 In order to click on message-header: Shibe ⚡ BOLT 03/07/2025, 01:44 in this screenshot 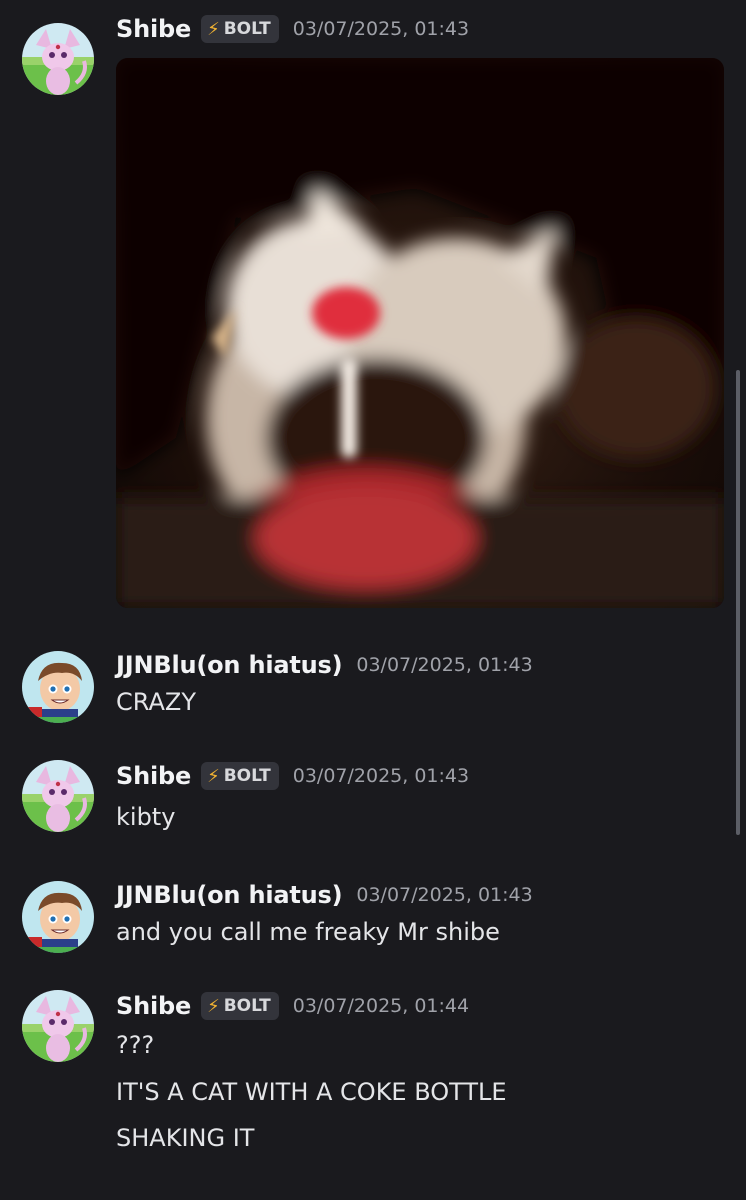, I will do `click(292, 1006)`.